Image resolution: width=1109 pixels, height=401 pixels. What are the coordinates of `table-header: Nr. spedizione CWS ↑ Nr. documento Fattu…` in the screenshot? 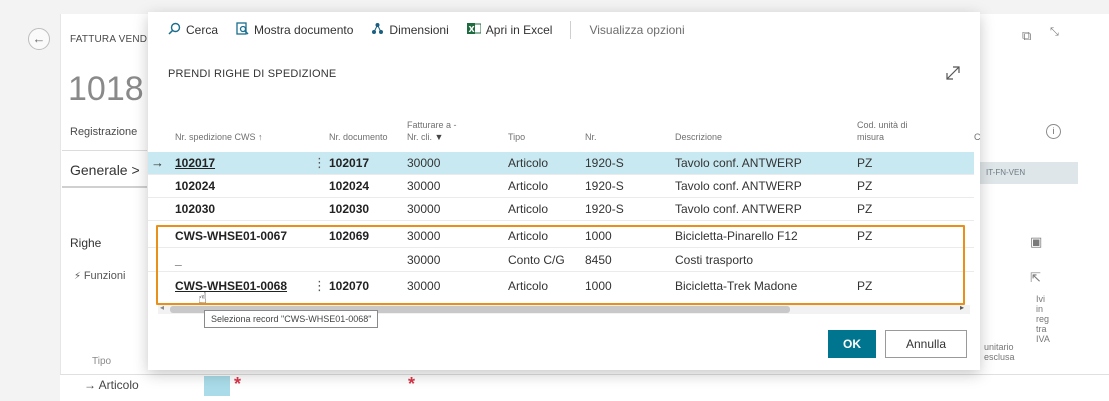 It's located at (564, 130).